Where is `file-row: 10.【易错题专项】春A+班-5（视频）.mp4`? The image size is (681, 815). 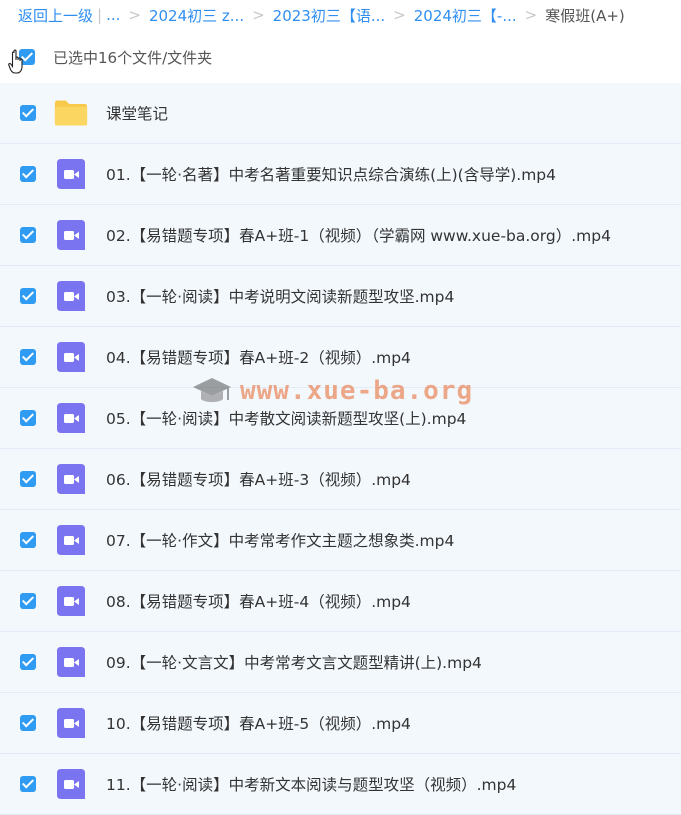
file-row: 10.【易错题专项】春A+班-5（视频）.mp4 is located at coordinates (340, 723).